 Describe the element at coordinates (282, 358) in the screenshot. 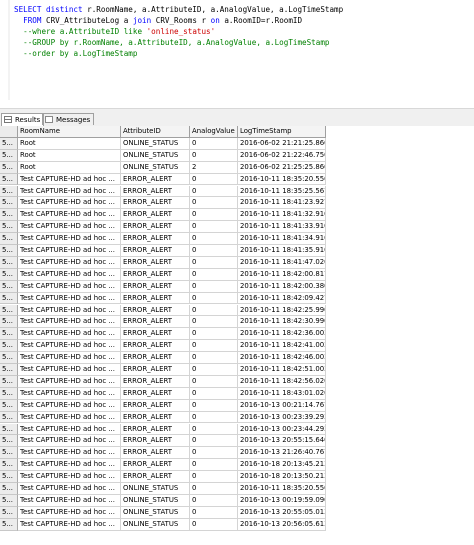

I see `cell-logtimestamp: 2016-10-11 18:42:46.003` at that location.